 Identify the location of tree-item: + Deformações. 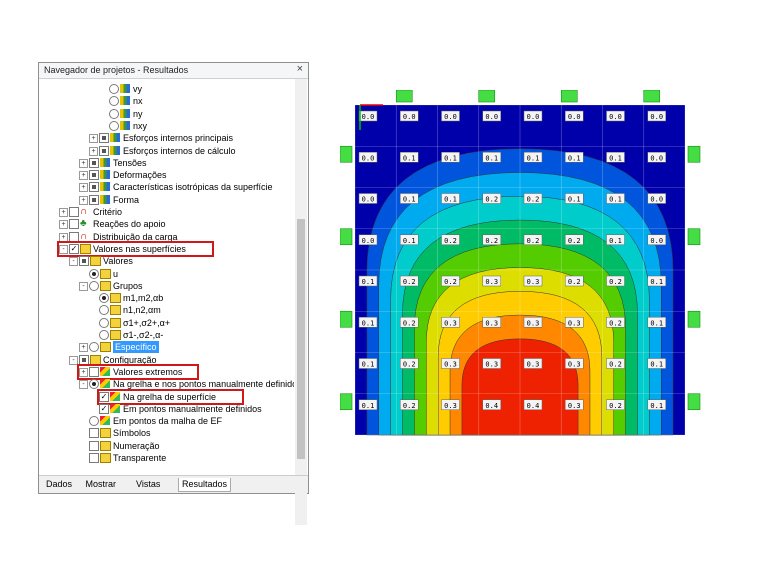
(166, 175).